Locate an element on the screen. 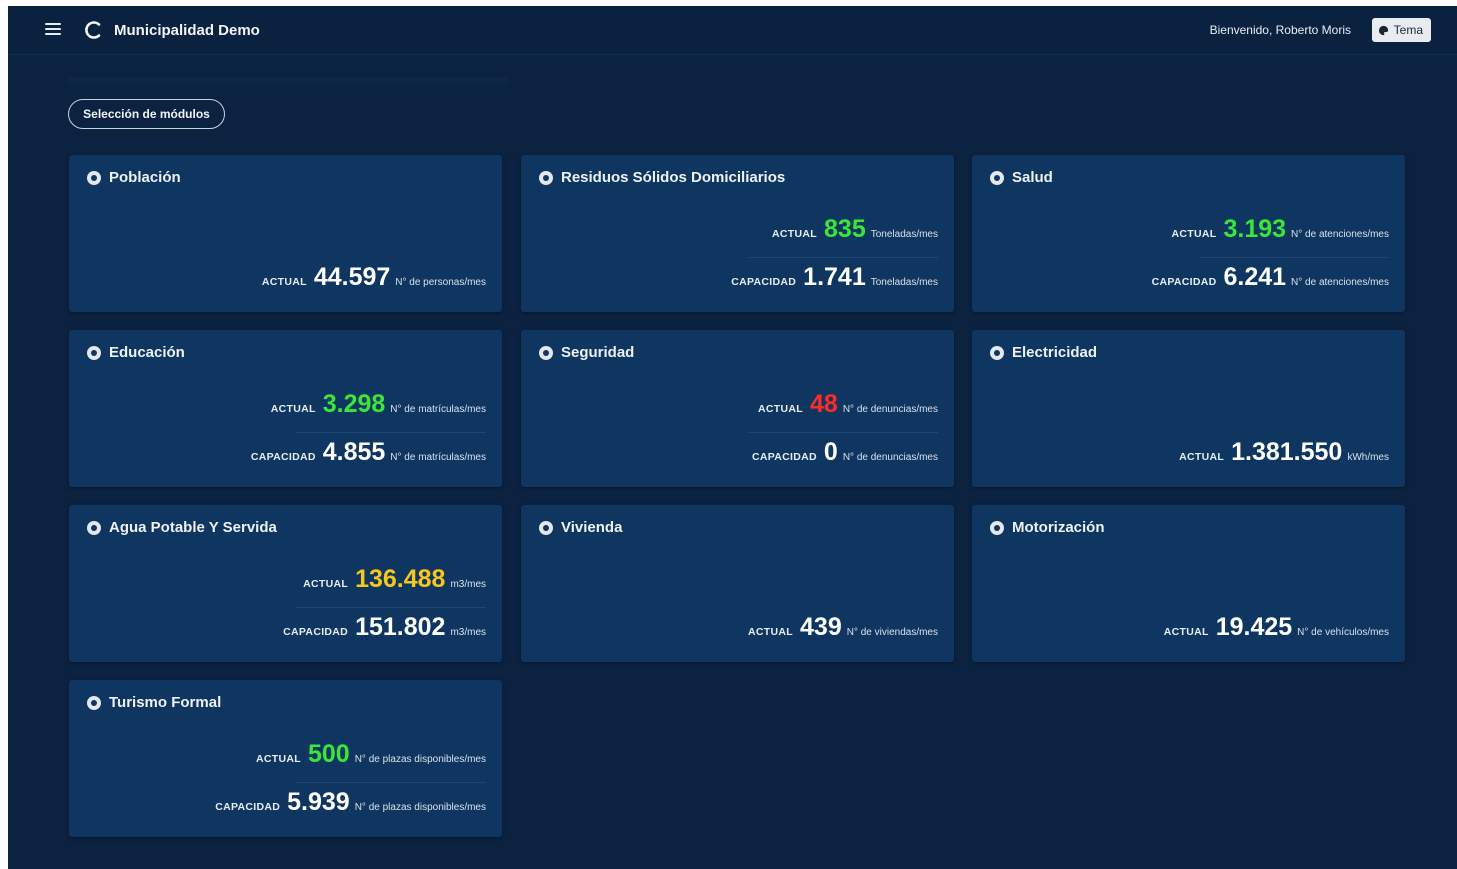 This screenshot has width=1457, height=869. card-title-text: Vivienda is located at coordinates (592, 527).